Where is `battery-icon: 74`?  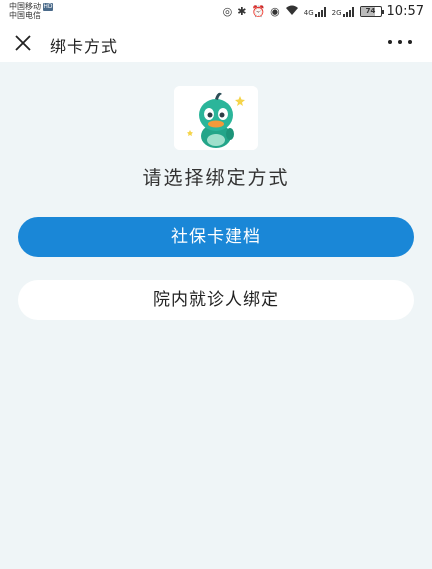 battery-icon: 74 is located at coordinates (371, 11).